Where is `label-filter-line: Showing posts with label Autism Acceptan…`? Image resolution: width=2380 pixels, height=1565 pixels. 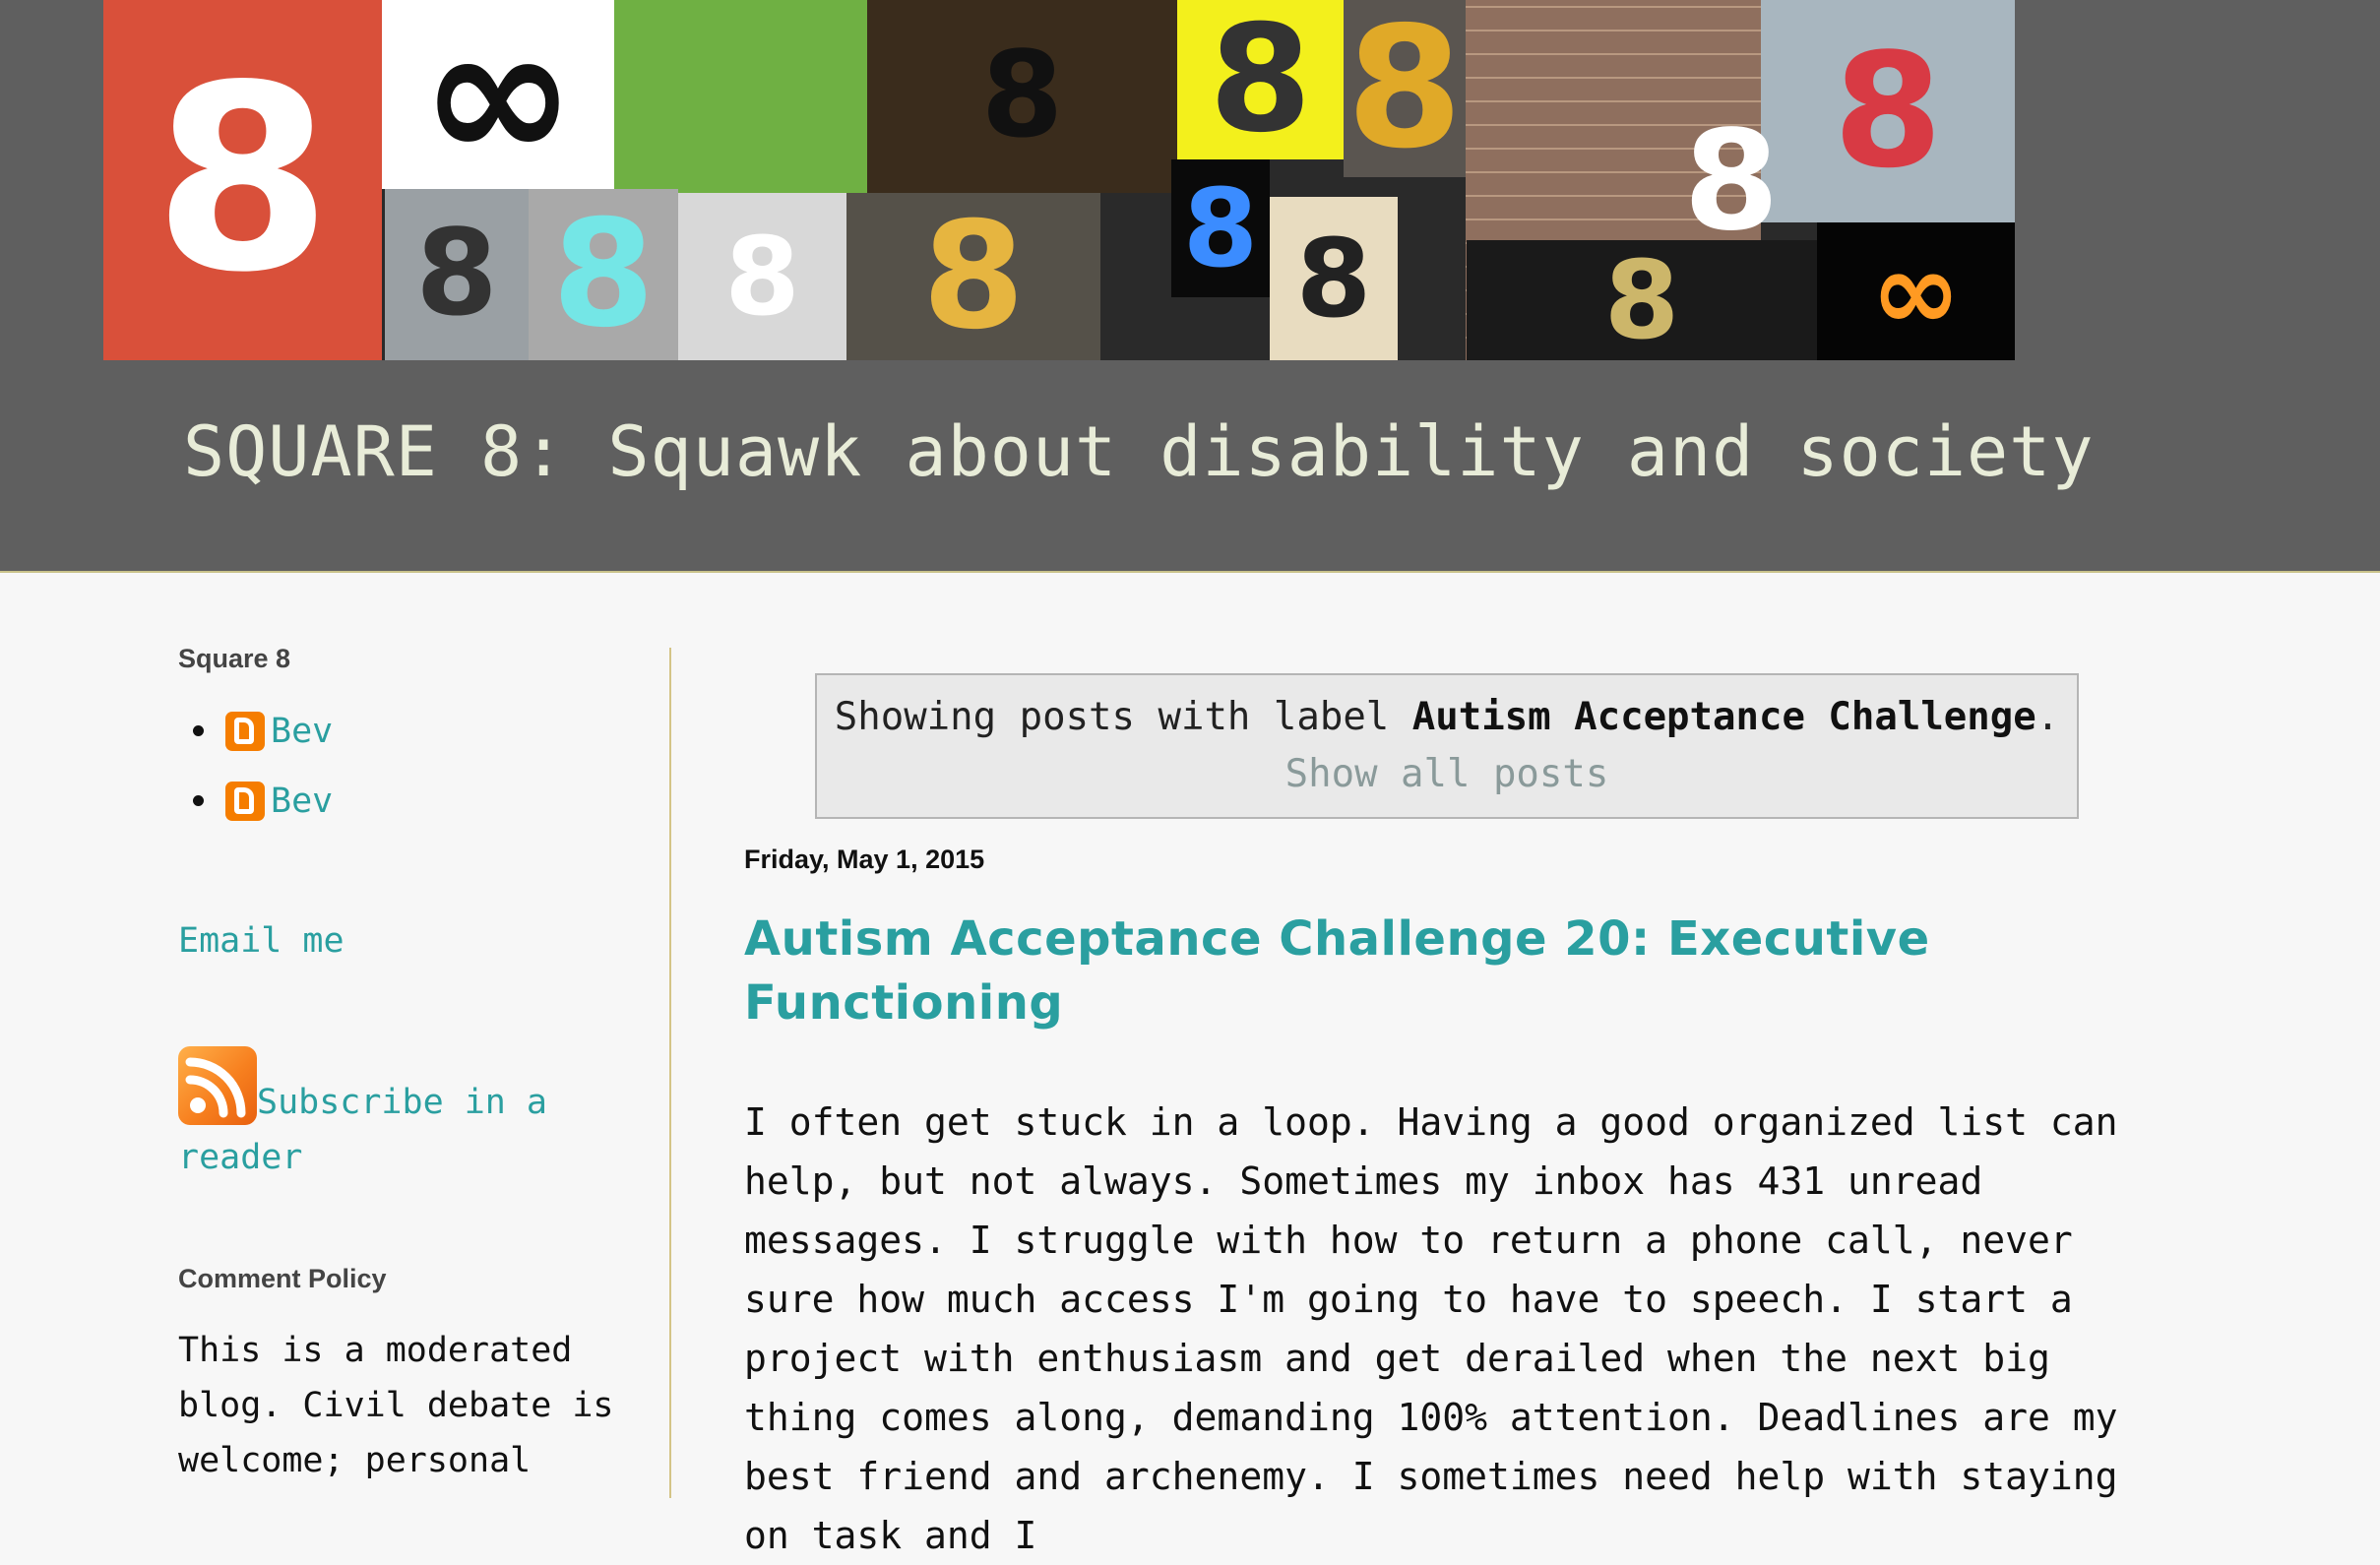
label-filter-line: Showing posts with label Autism Acceptan… is located at coordinates (1447, 717).